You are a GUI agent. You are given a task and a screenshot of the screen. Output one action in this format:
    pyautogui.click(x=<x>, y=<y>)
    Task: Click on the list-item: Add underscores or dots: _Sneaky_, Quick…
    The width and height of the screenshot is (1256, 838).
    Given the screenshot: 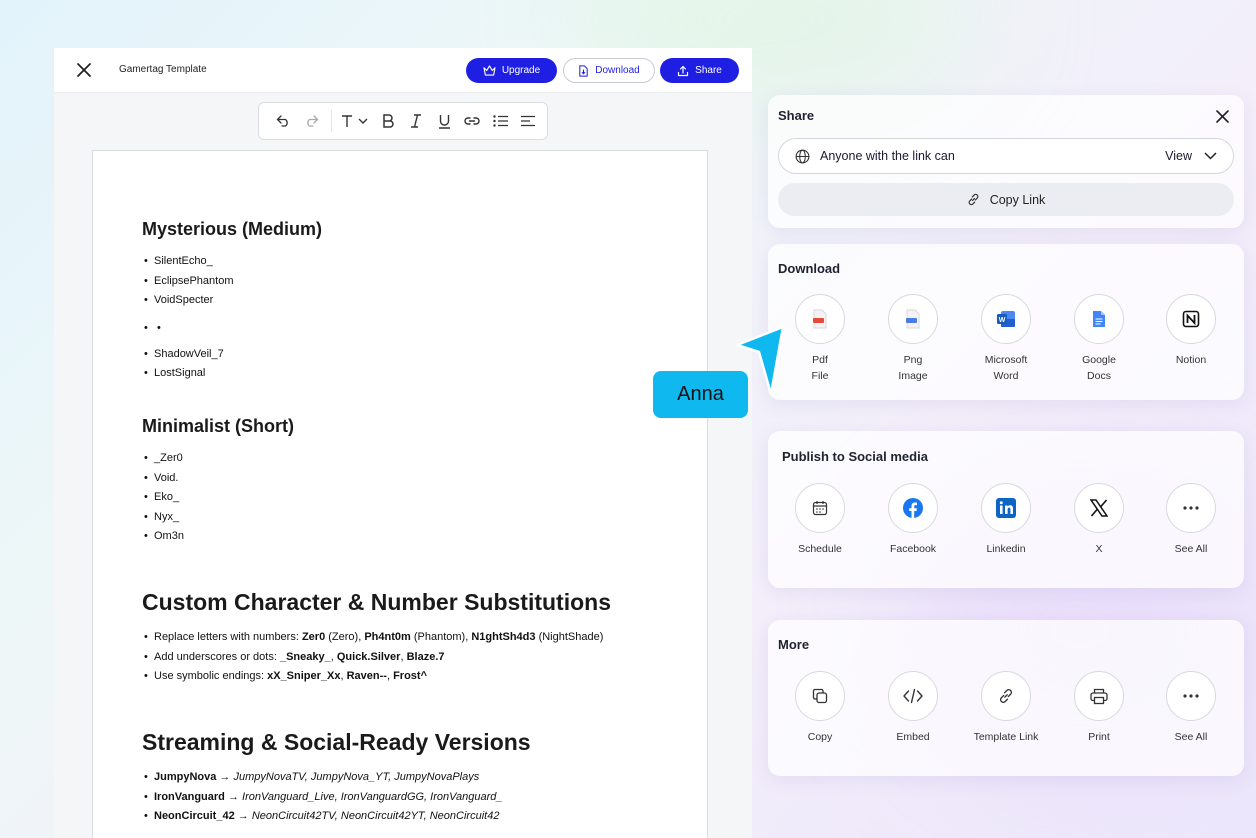 What is the action you would take?
    pyautogui.click(x=422, y=658)
    